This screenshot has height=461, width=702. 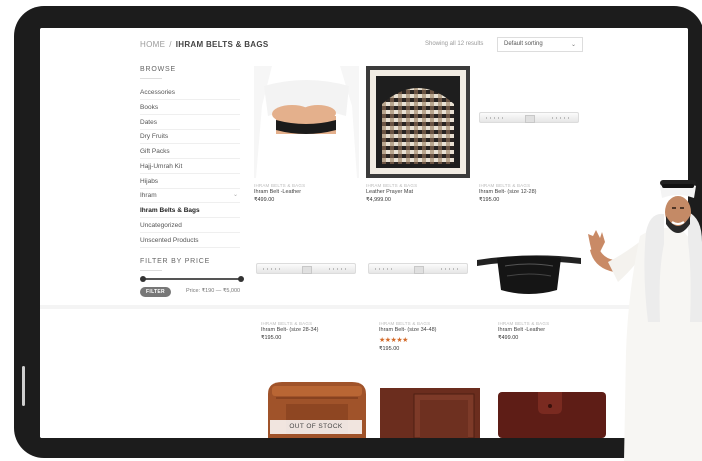 What do you see at coordinates (190, 151) in the screenshot?
I see `sidebar-item-gift-packs: Gift Packs` at bounding box center [190, 151].